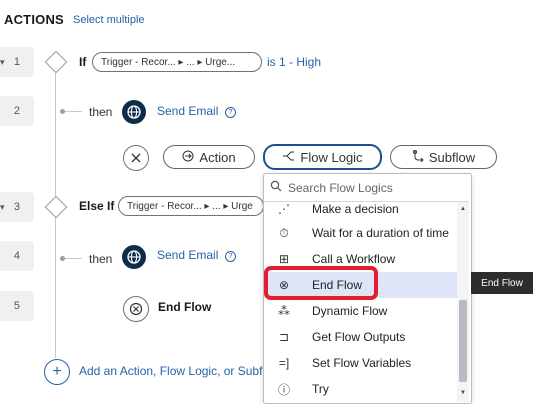 The height and width of the screenshot is (404, 546). What do you see at coordinates (97, 206) in the screenshot?
I see `else-if-keyword: Else If` at bounding box center [97, 206].